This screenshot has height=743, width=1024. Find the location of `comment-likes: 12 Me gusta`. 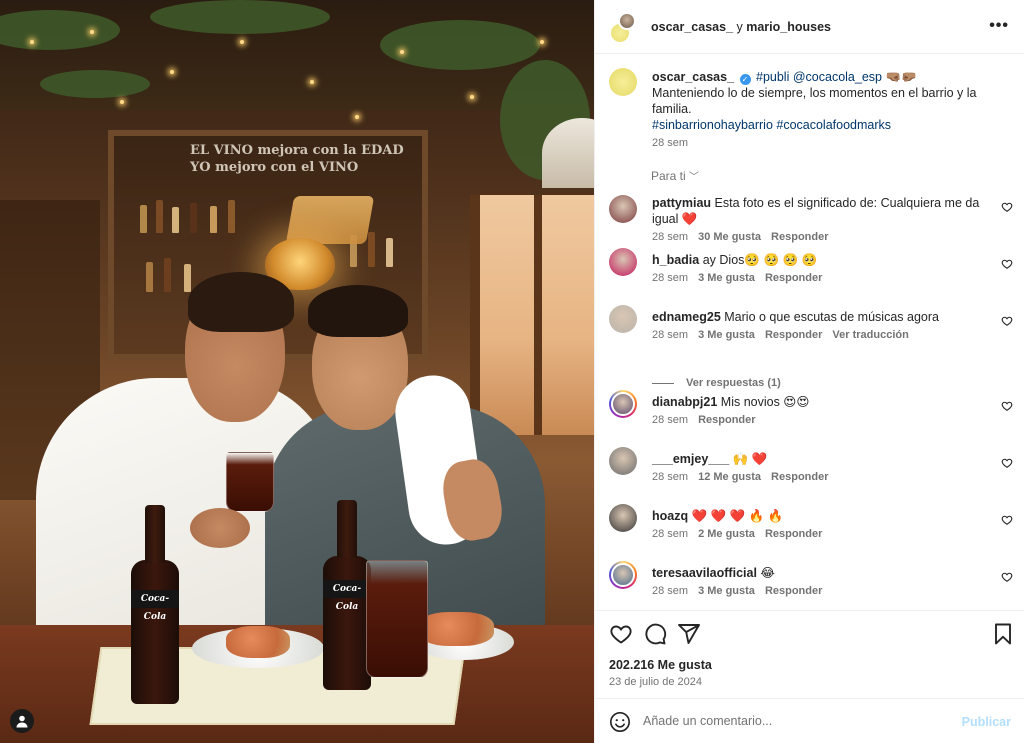

comment-likes: 12 Me gusta is located at coordinates (729, 477).